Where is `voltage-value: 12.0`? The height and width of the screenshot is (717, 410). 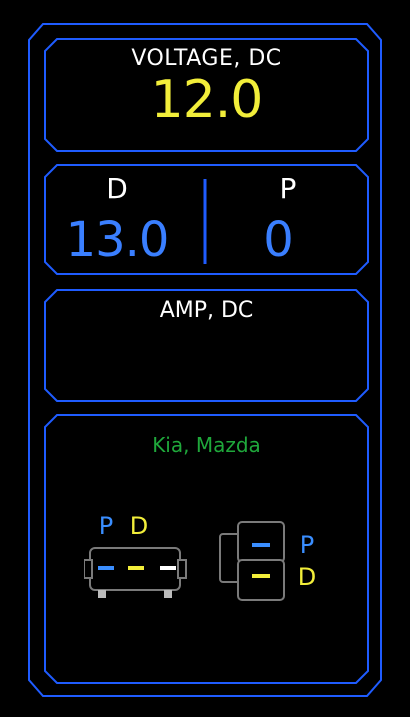 voltage-value: 12.0 is located at coordinates (207, 100).